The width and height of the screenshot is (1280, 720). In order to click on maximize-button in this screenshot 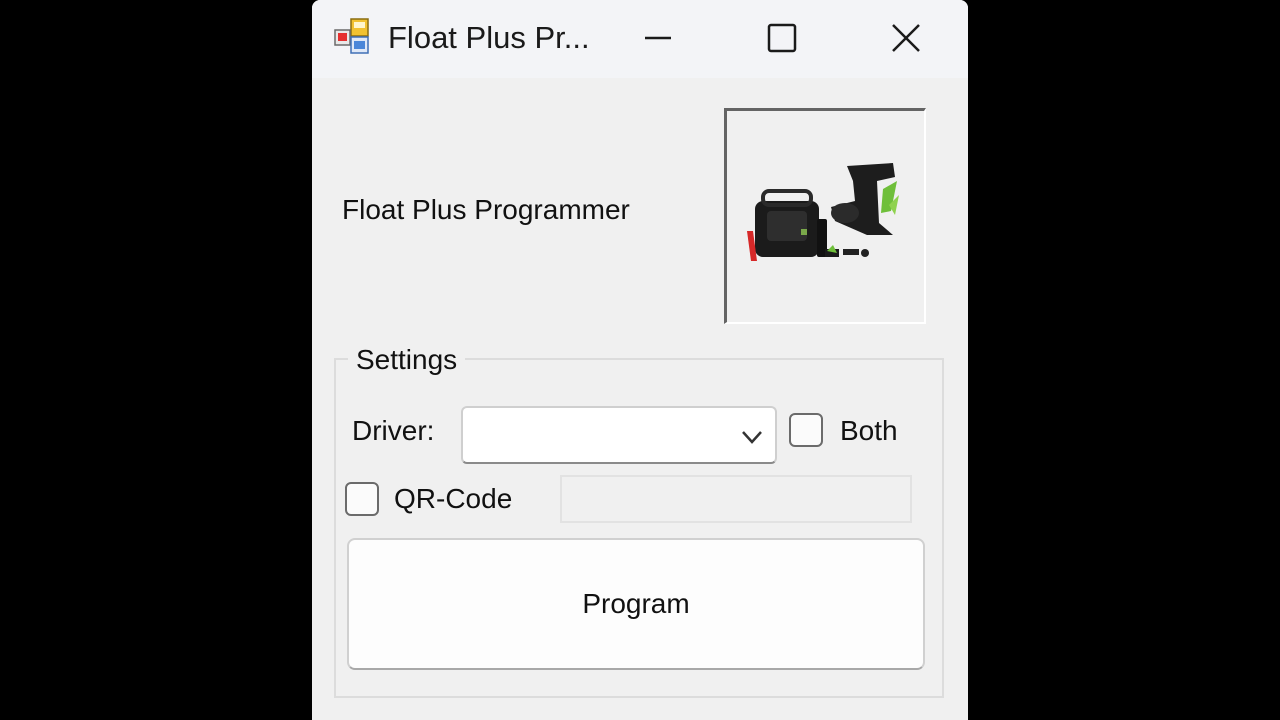, I will do `click(782, 38)`.